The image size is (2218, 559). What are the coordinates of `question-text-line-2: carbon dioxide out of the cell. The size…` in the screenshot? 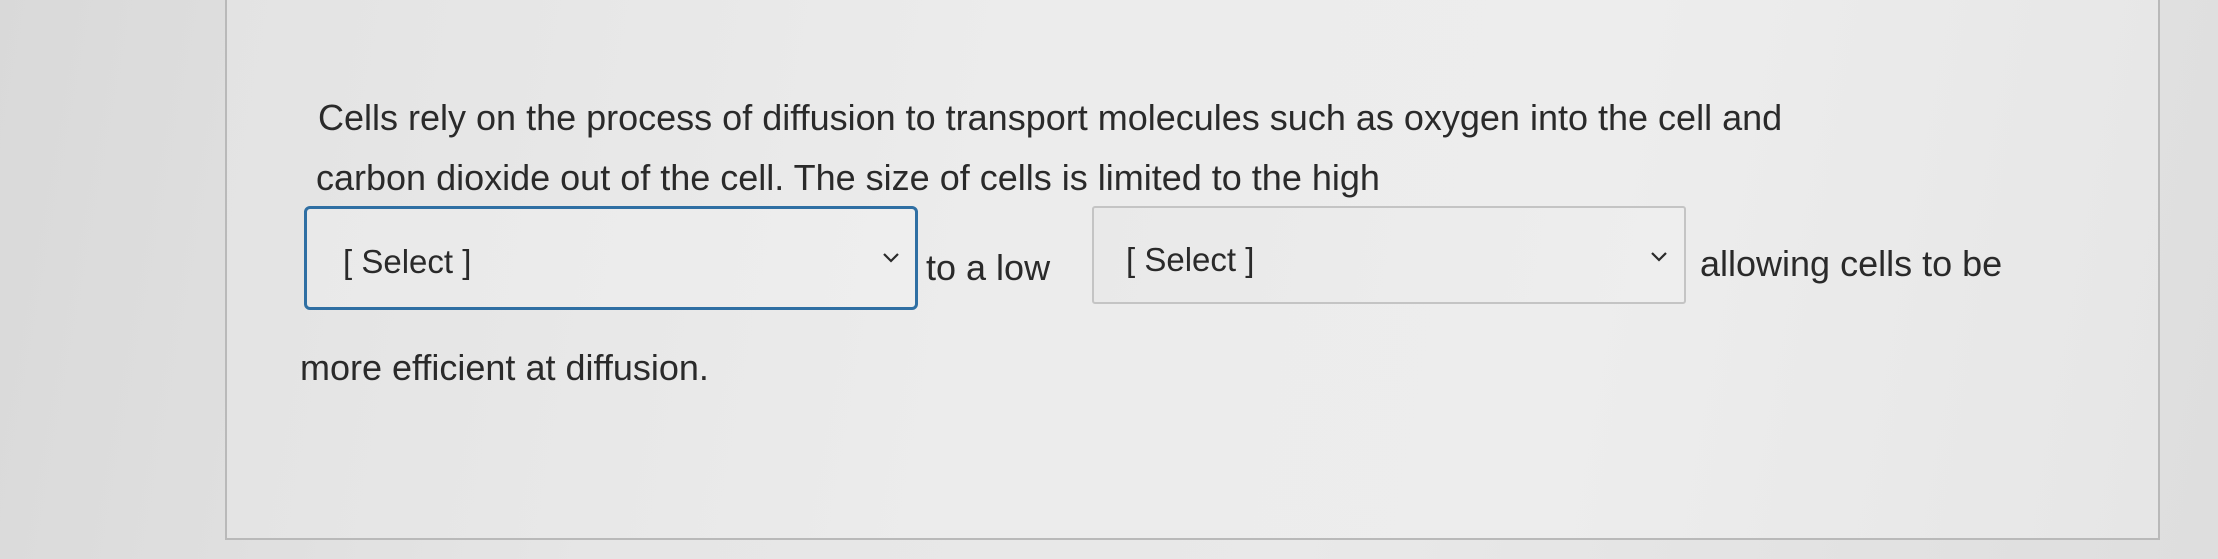 It's located at (848, 177).